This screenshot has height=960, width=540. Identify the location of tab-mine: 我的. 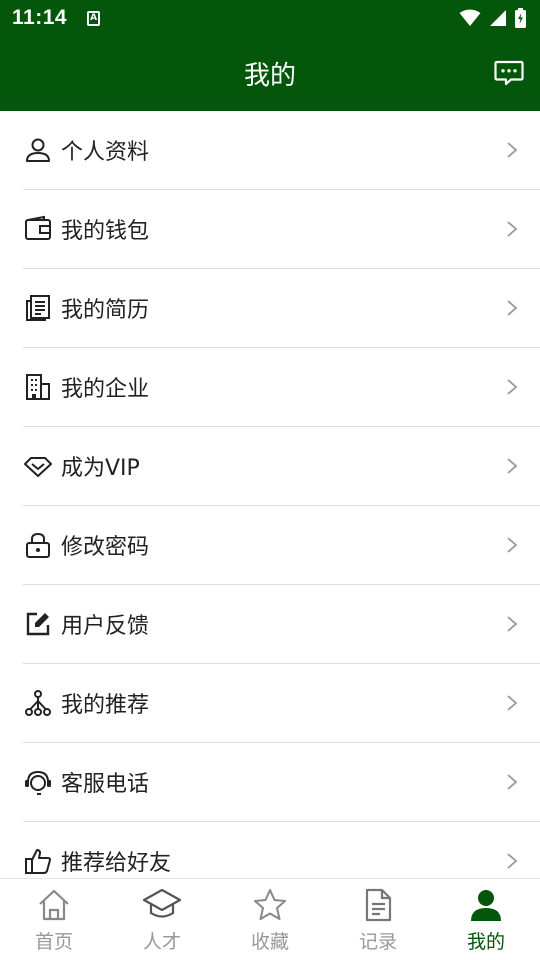
(486, 919).